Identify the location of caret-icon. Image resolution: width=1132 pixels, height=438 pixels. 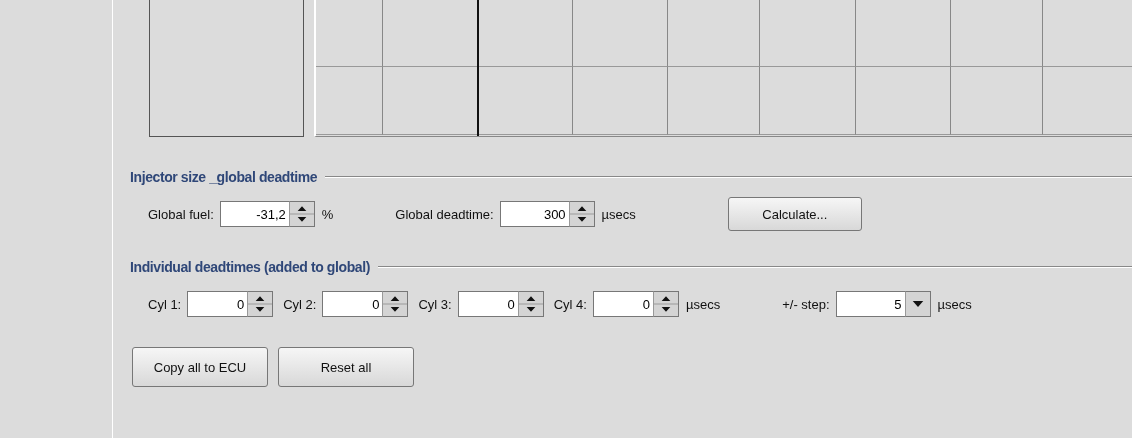
(918, 304).